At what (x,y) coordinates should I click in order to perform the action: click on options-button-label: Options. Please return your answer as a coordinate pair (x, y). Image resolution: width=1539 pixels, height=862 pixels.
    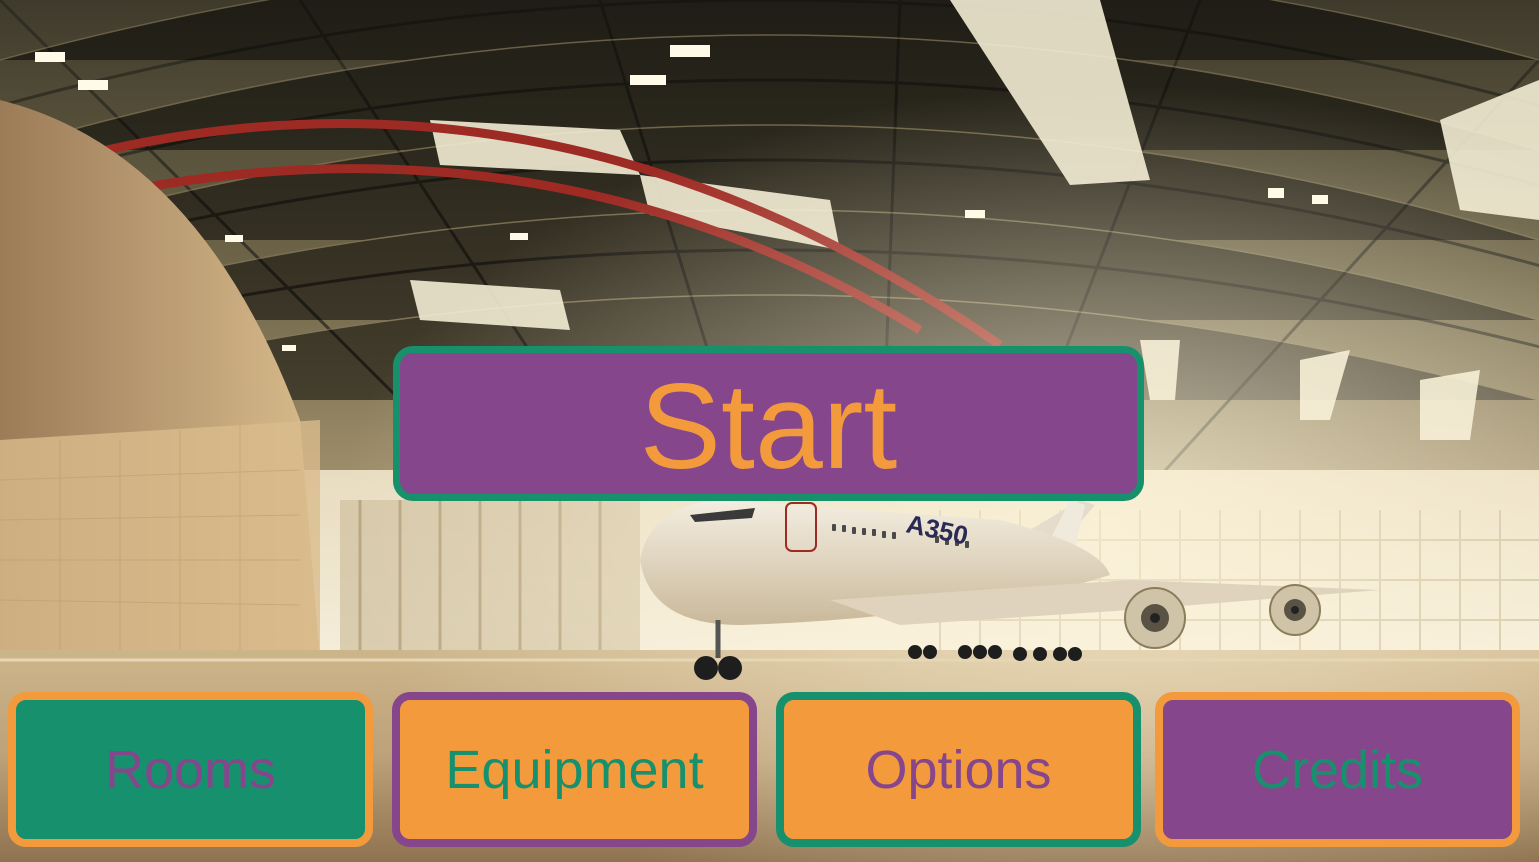
    Looking at the image, I should click on (958, 769).